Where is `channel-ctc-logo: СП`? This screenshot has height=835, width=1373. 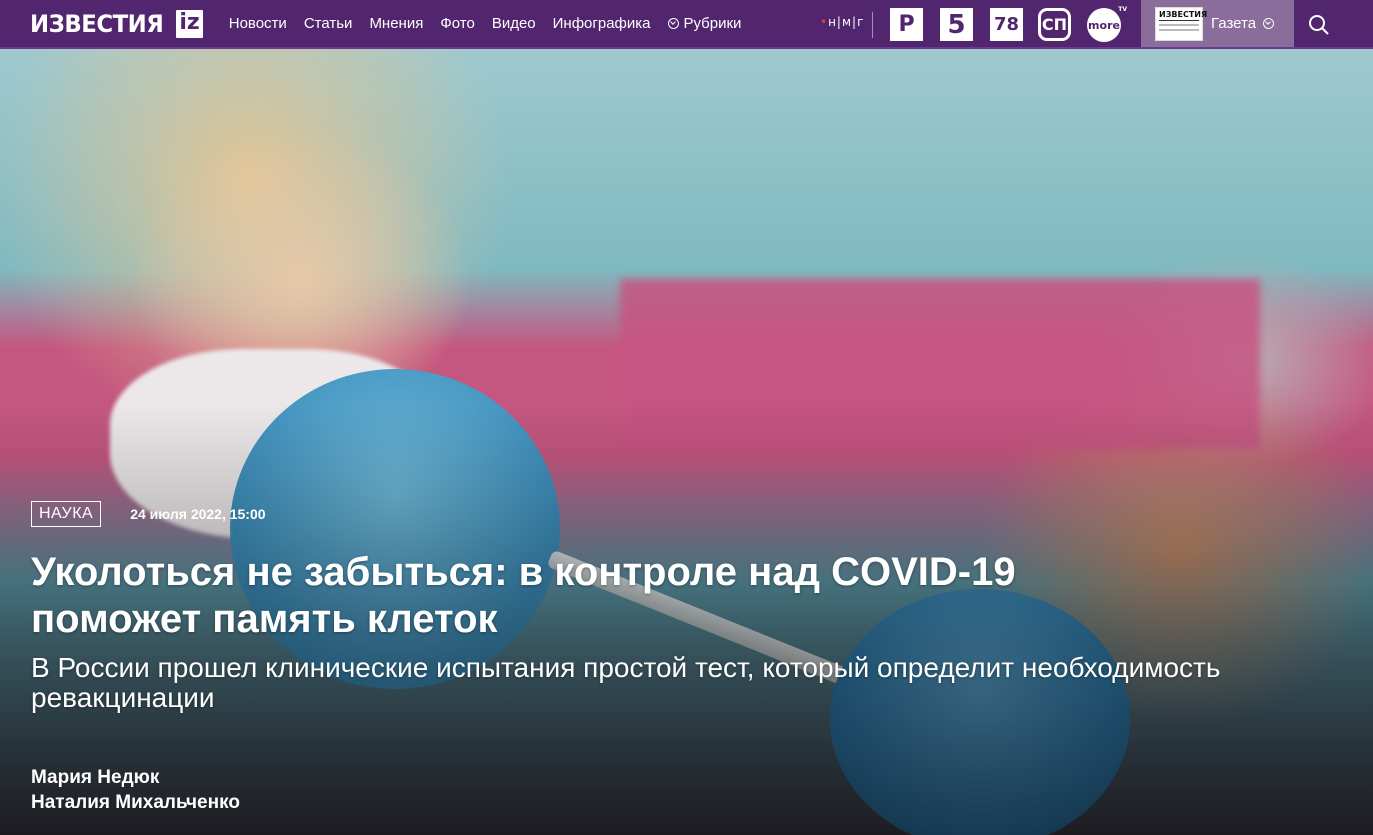 channel-ctc-logo: СП is located at coordinates (1054, 24).